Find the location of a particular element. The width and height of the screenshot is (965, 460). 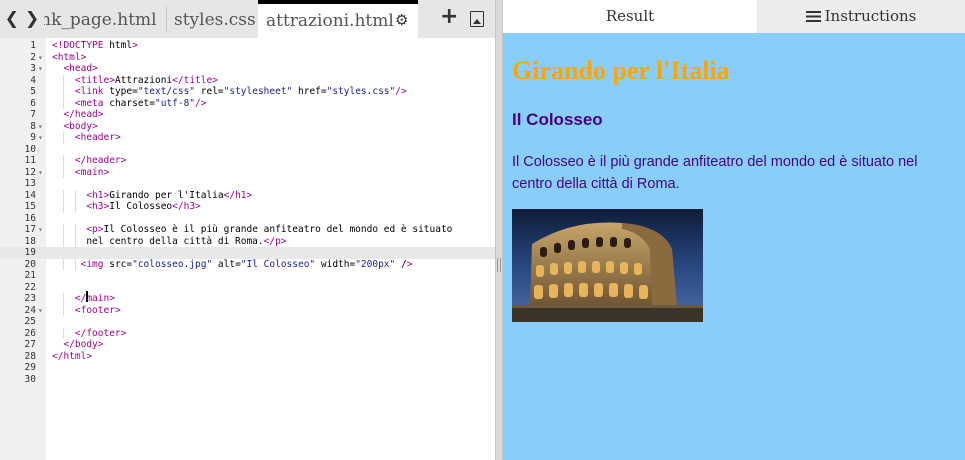

tab-result-label: Result is located at coordinates (630, 16).